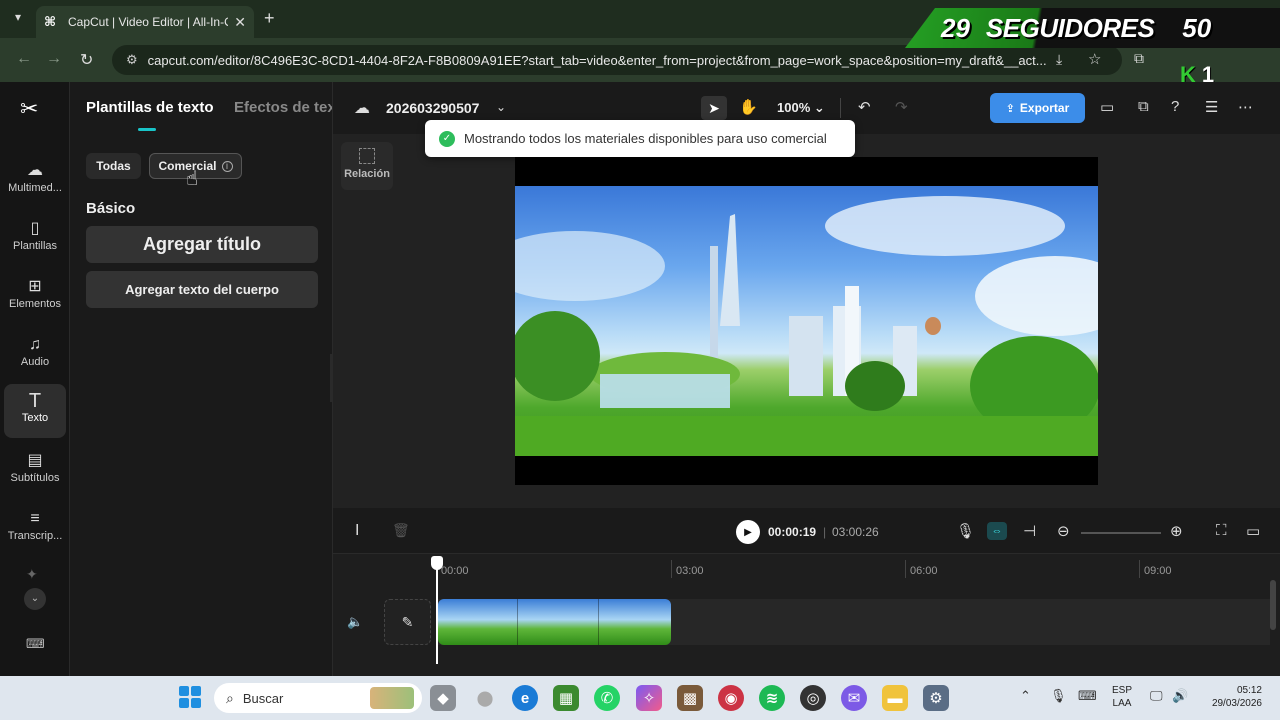  I want to click on rail-label: Texto, so click(35, 418).